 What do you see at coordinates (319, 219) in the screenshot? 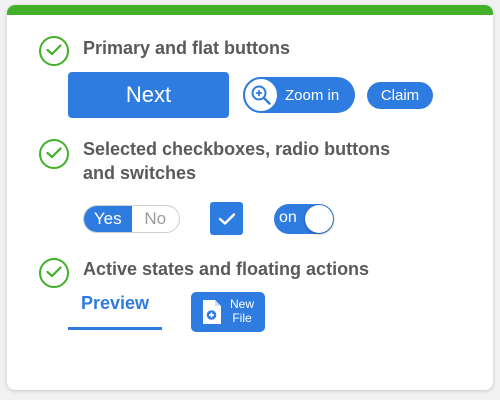
I see `switch-knob` at bounding box center [319, 219].